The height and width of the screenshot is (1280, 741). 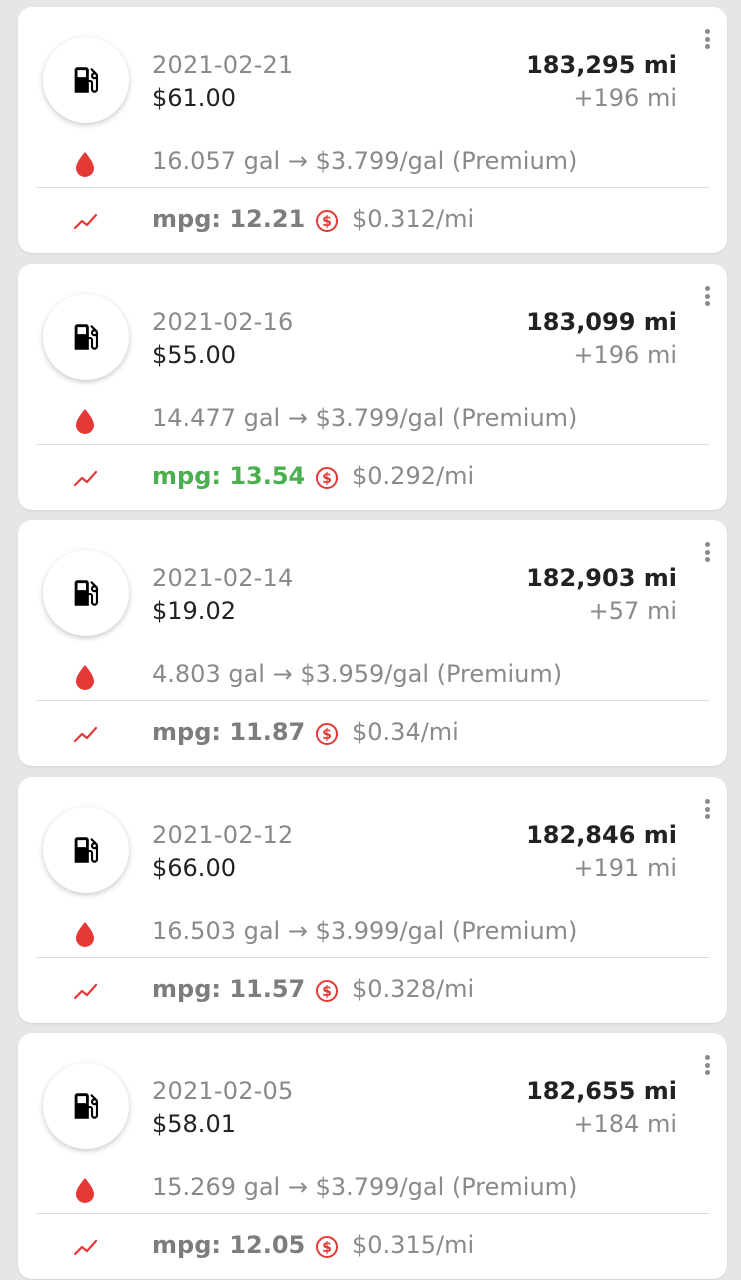 I want to click on stats-row: mpg: 12.21 $ $0.312/mi, so click(x=372, y=220).